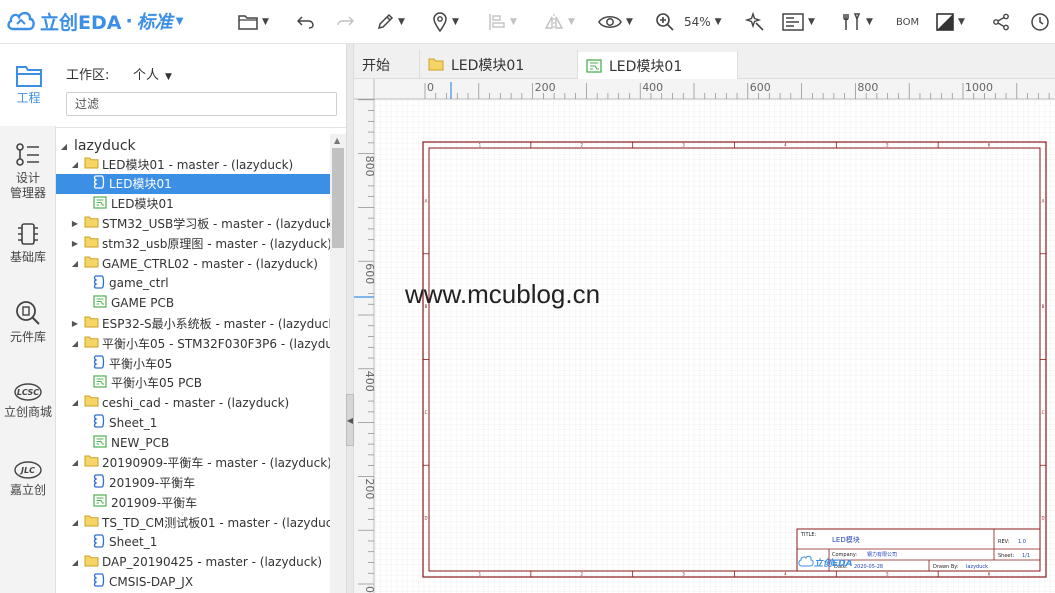 The width and height of the screenshot is (1055, 593). Describe the element at coordinates (28, 243) in the screenshot. I see `sidebar-item-basic-library: 基础库` at that location.